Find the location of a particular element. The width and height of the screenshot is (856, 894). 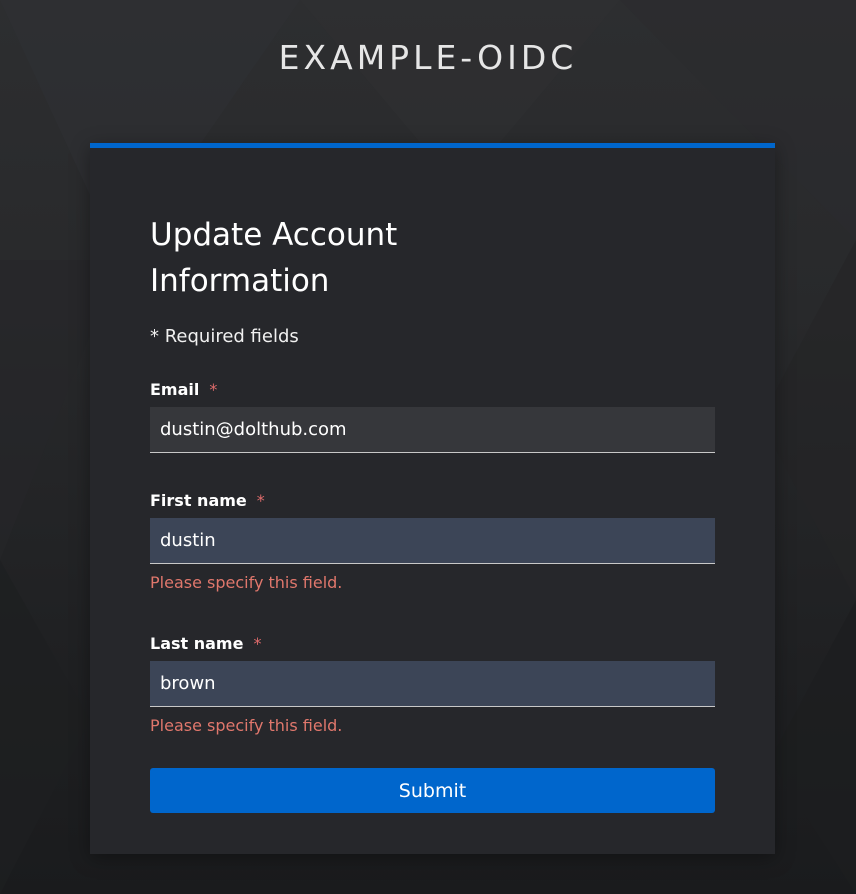

first-name-error: Please specify this field. is located at coordinates (246, 582).